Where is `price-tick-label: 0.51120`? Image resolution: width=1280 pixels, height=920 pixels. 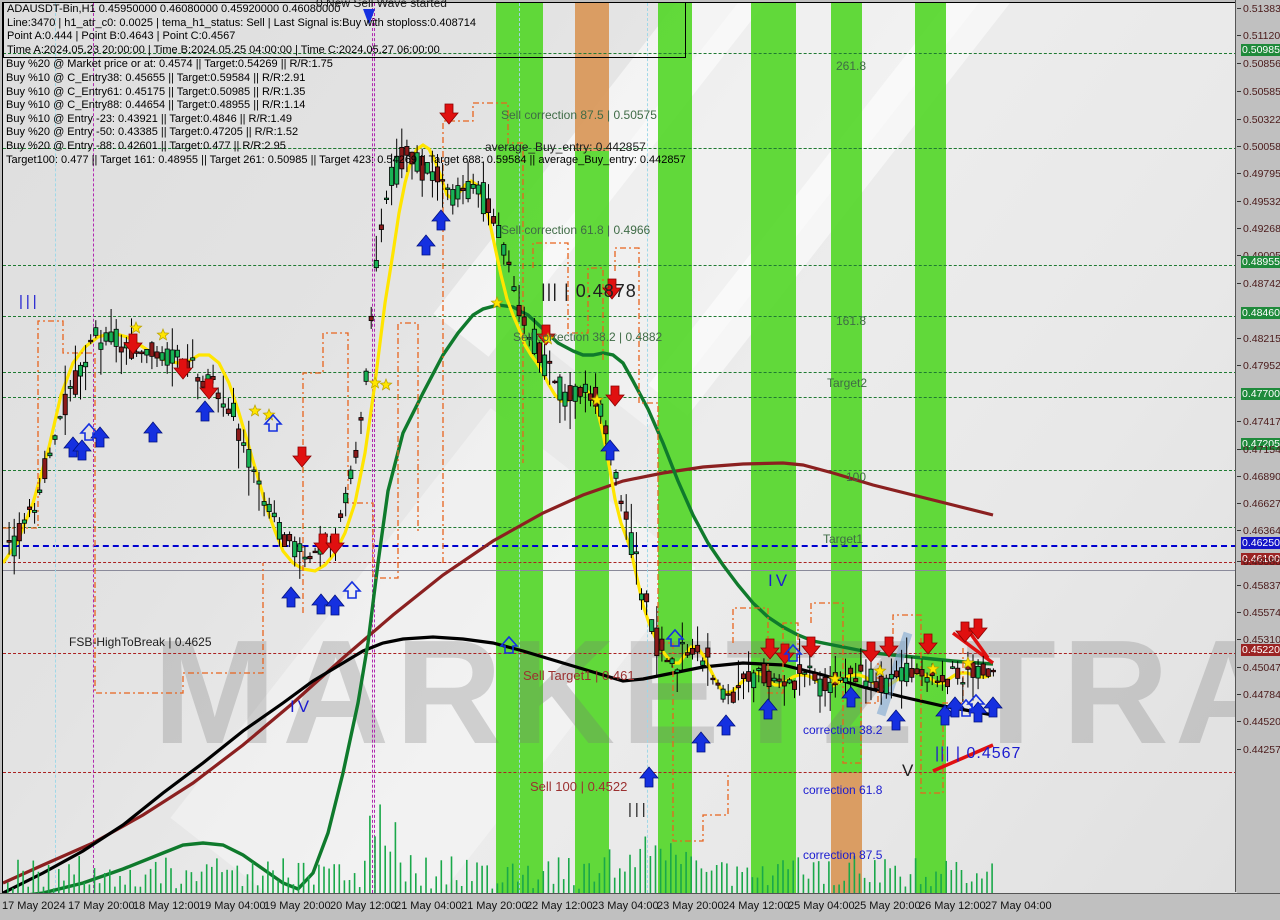 price-tick-label: 0.51120 is located at coordinates (1261, 36).